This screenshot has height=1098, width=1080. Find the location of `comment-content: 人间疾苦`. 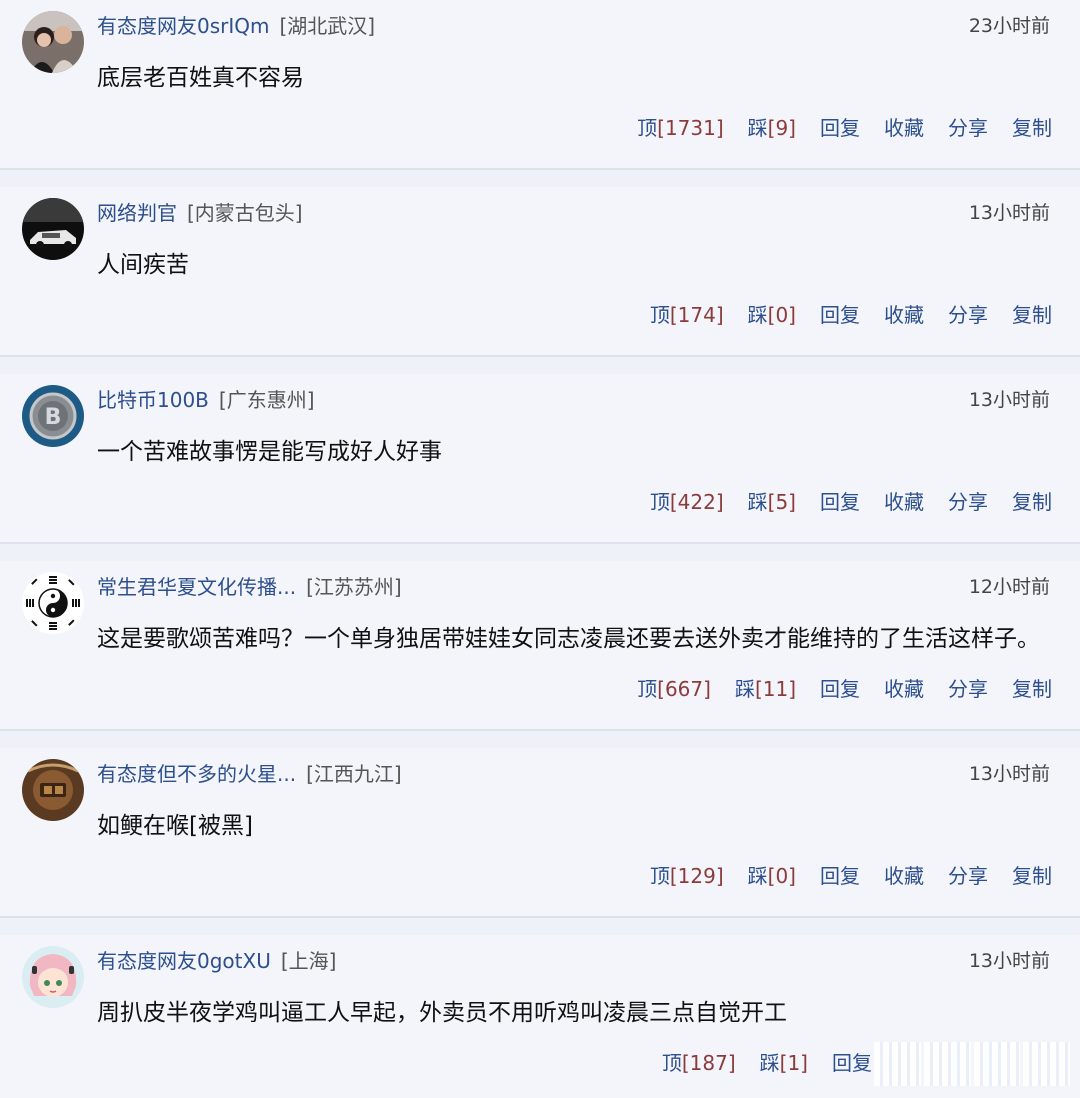

comment-content: 人间疾苦 is located at coordinates (143, 265).